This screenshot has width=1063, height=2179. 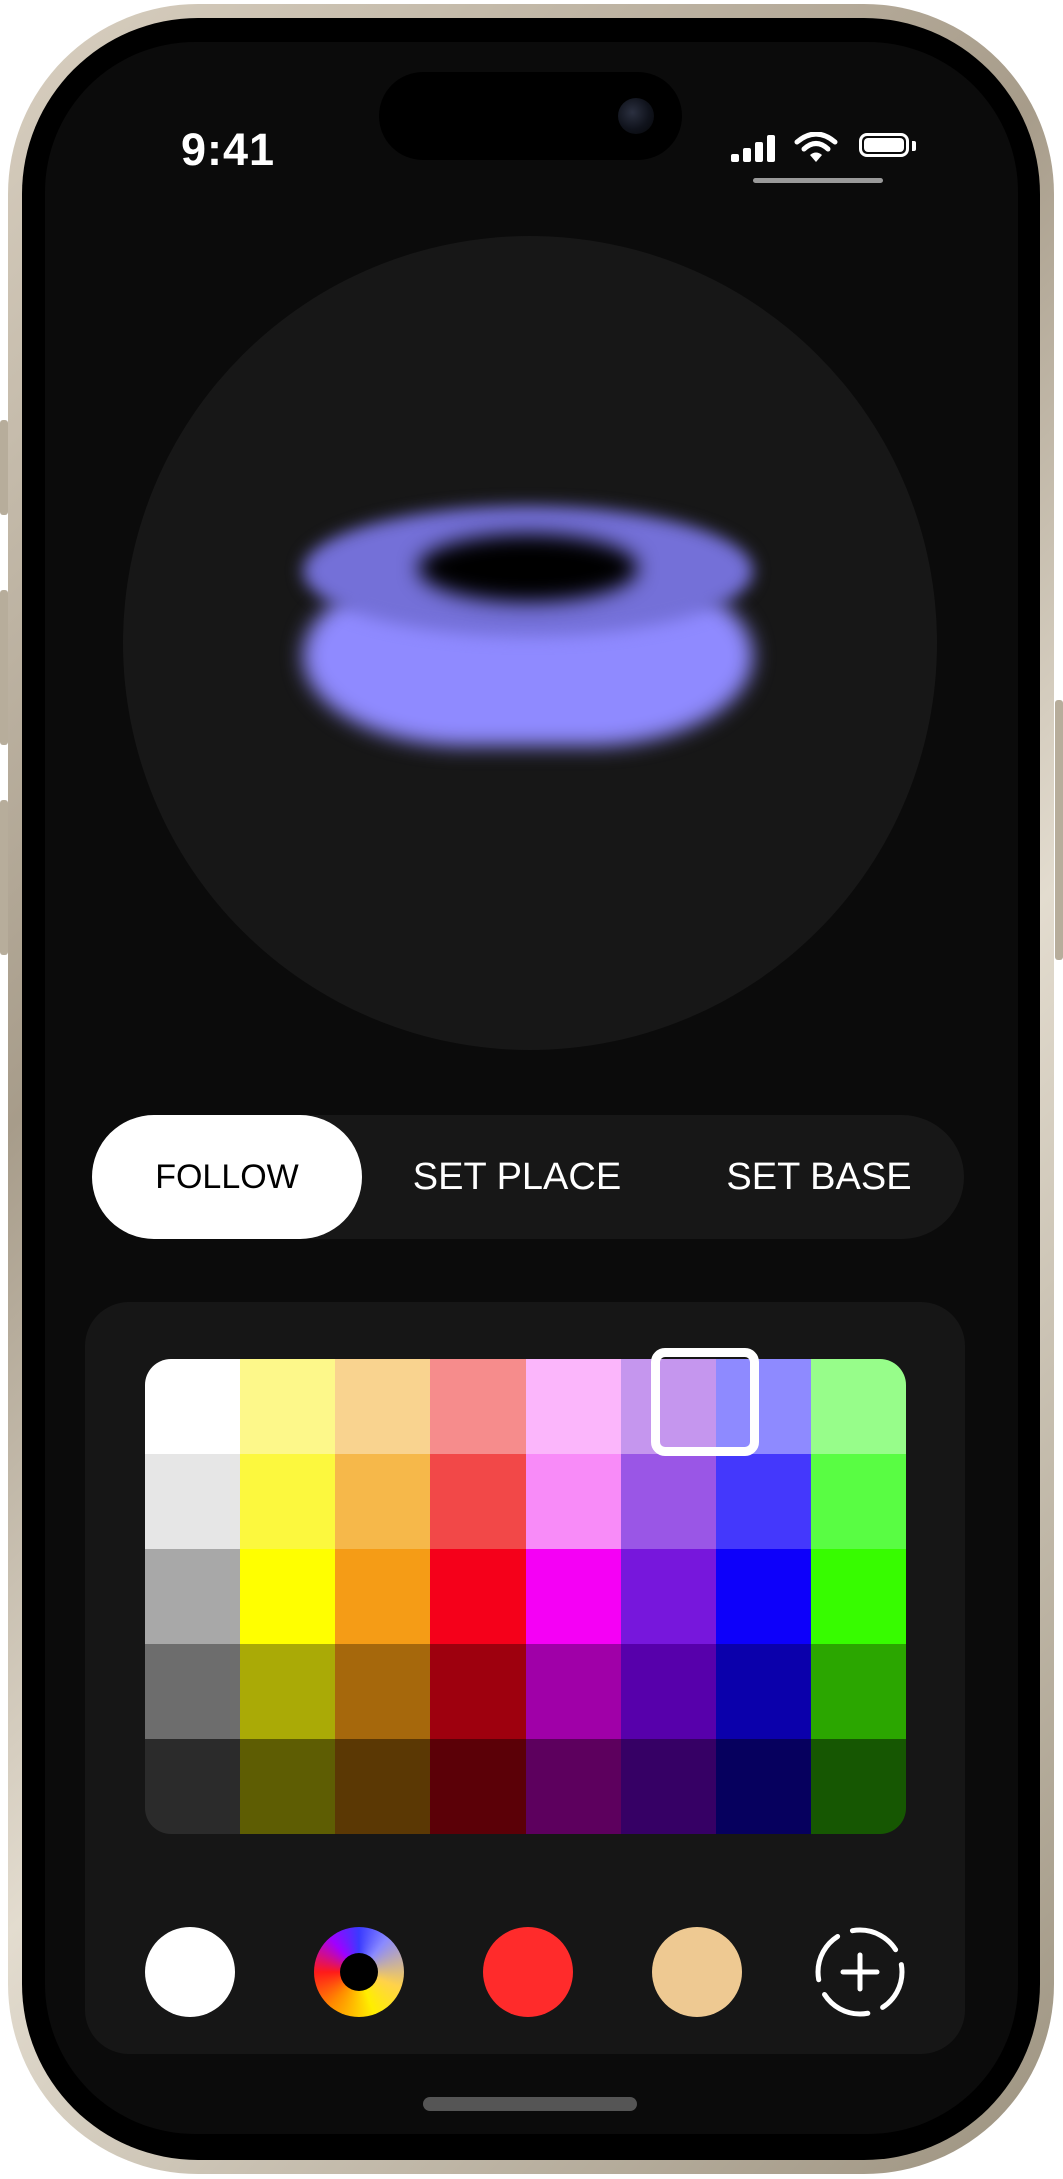 What do you see at coordinates (228, 149) in the screenshot?
I see `status-time: 9:41` at bounding box center [228, 149].